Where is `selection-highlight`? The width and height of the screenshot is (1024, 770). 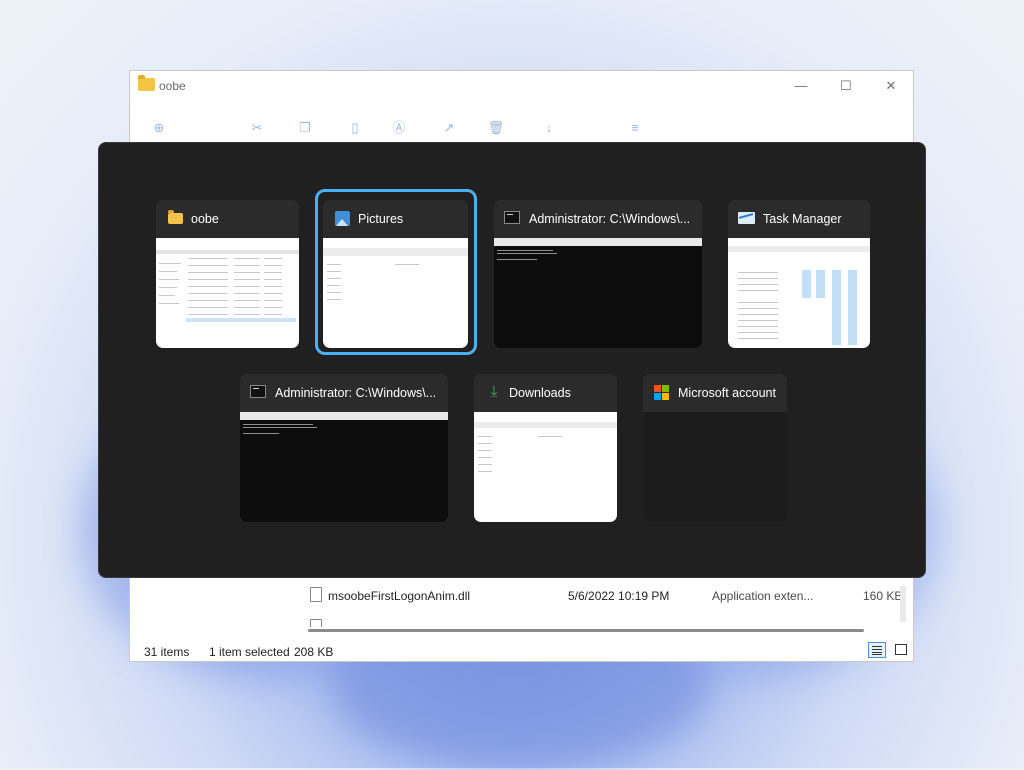 selection-highlight is located at coordinates (396, 272).